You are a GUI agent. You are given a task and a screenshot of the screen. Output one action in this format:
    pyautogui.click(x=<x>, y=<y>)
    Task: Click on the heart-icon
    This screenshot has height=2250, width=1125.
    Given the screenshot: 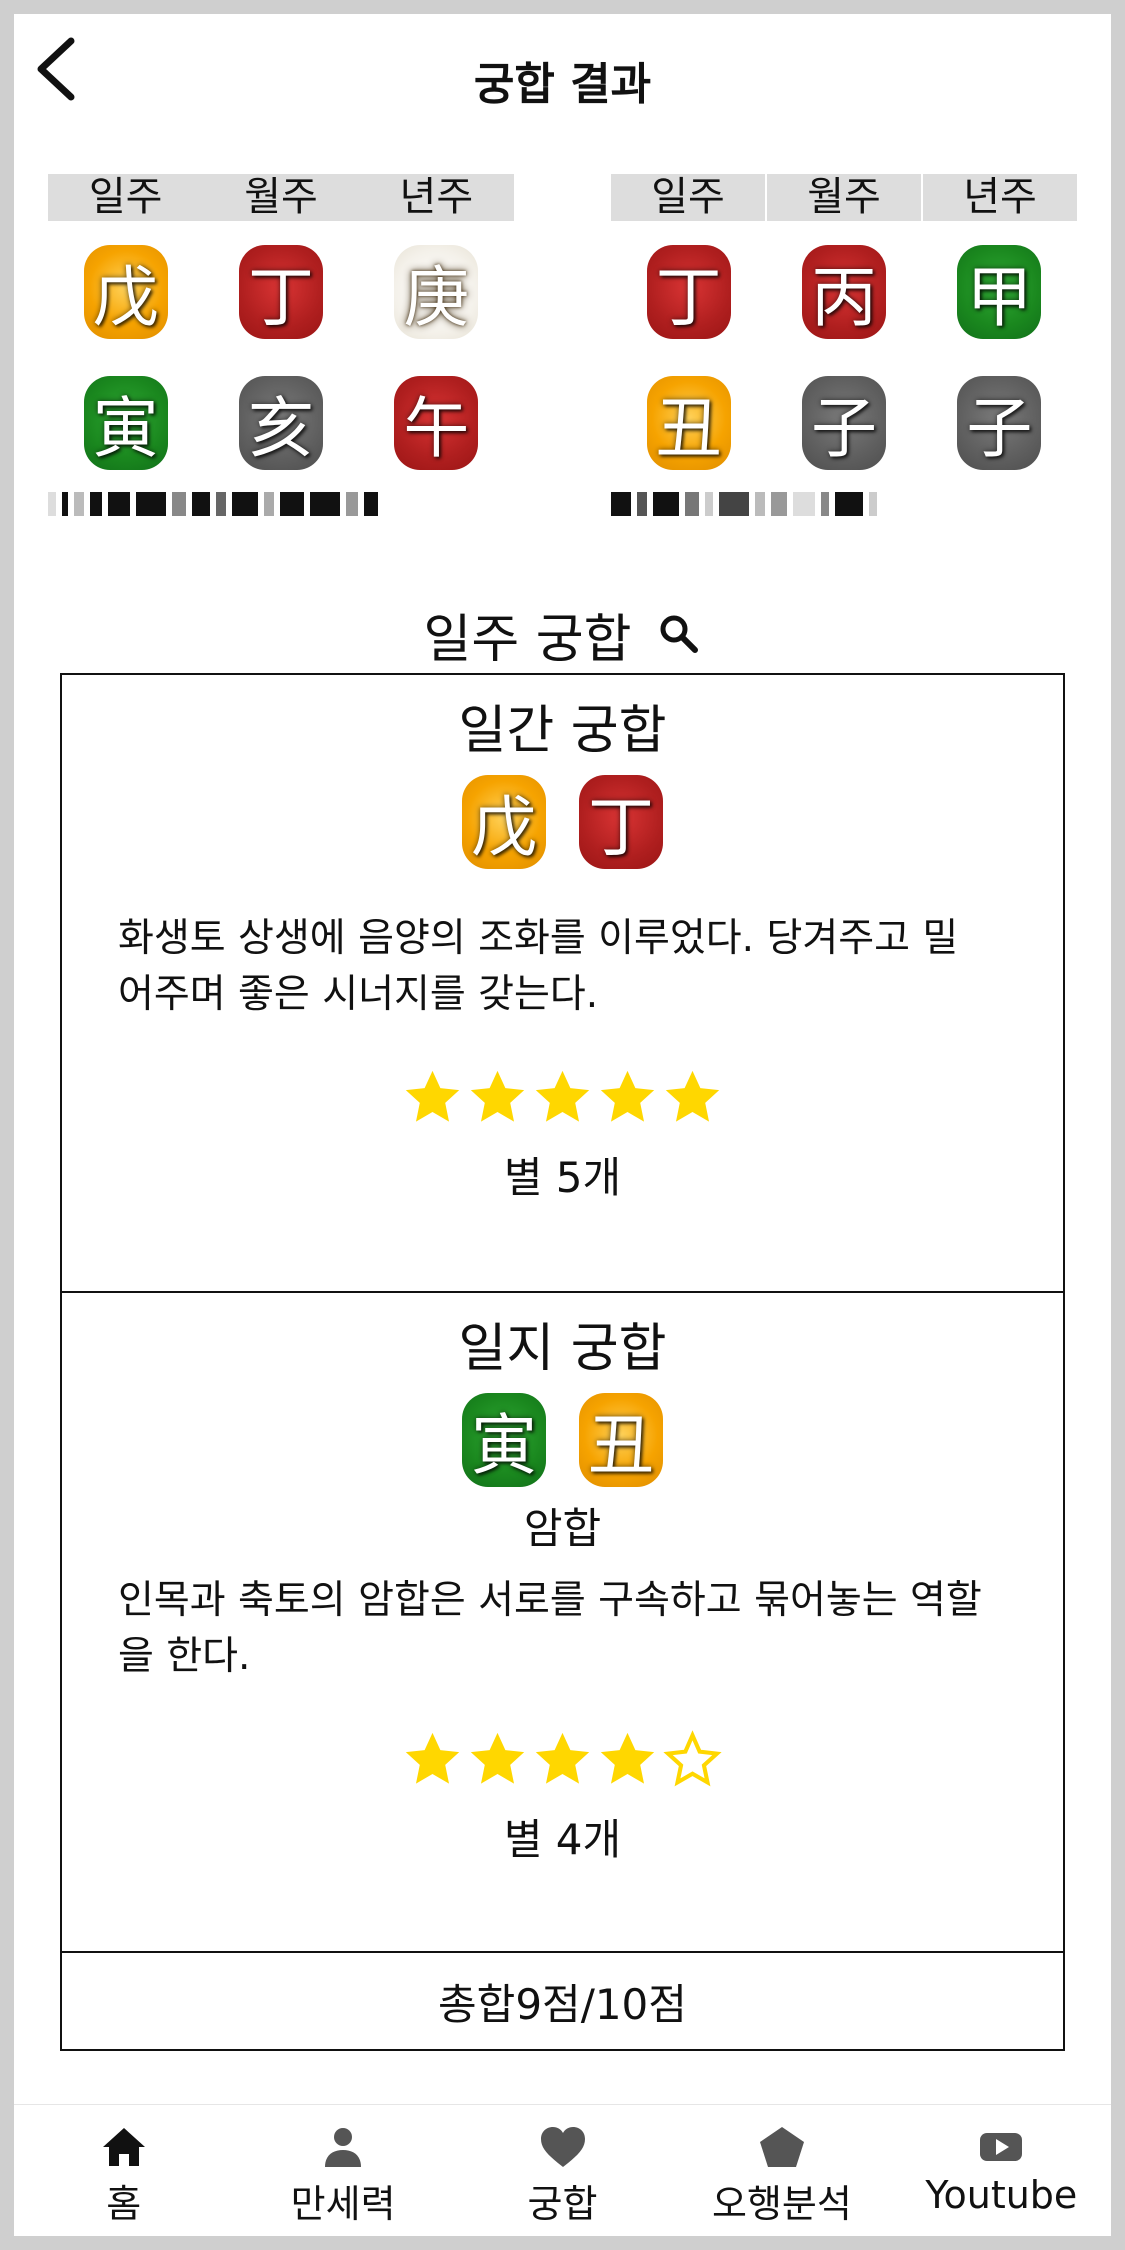 What is the action you would take?
    pyautogui.click(x=562, y=2147)
    